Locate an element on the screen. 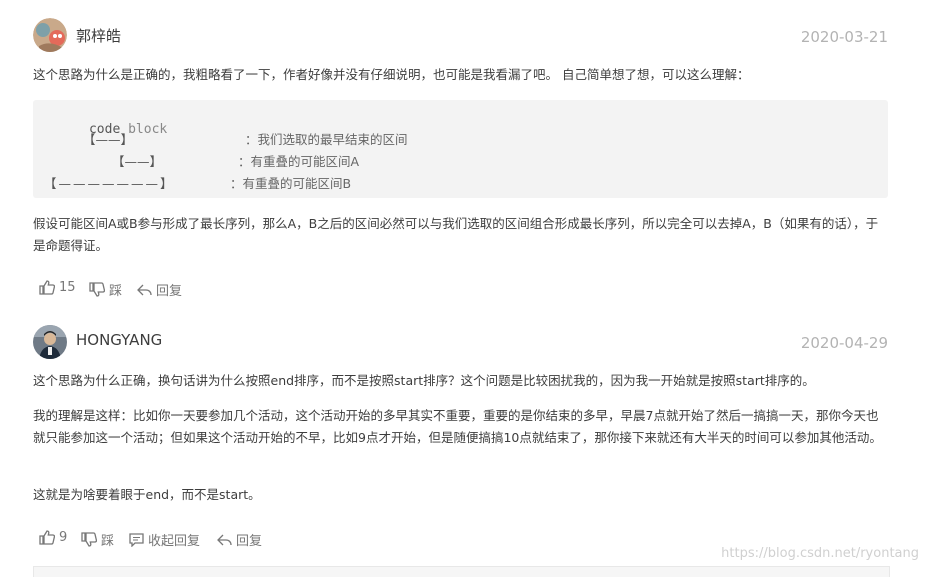 The image size is (928, 577). collapse-label: 收起回复 is located at coordinates (174, 541).